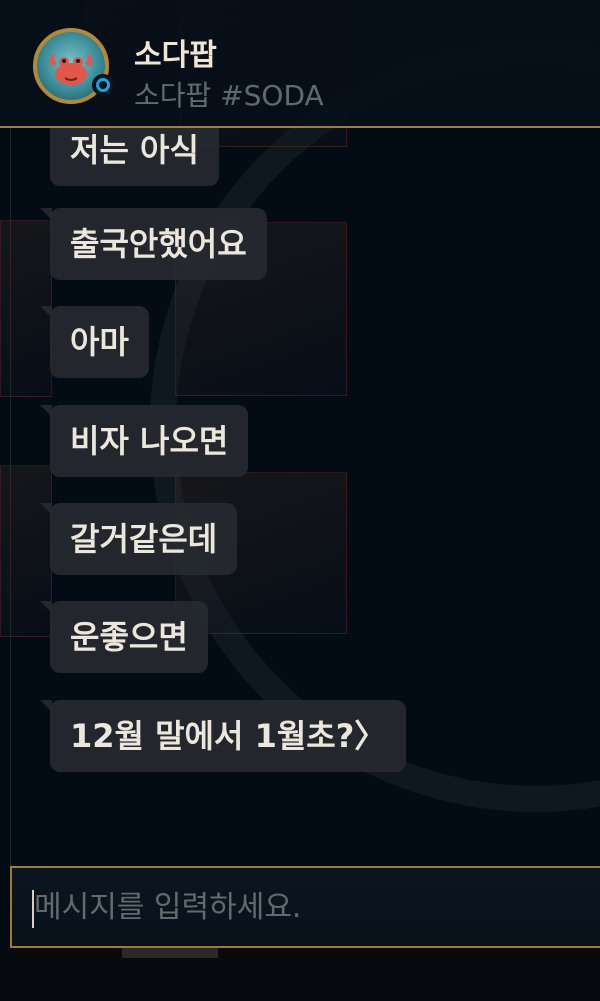 This screenshot has width=600, height=1001. Describe the element at coordinates (175, 55) in the screenshot. I see `contact-name: 소다팝` at that location.